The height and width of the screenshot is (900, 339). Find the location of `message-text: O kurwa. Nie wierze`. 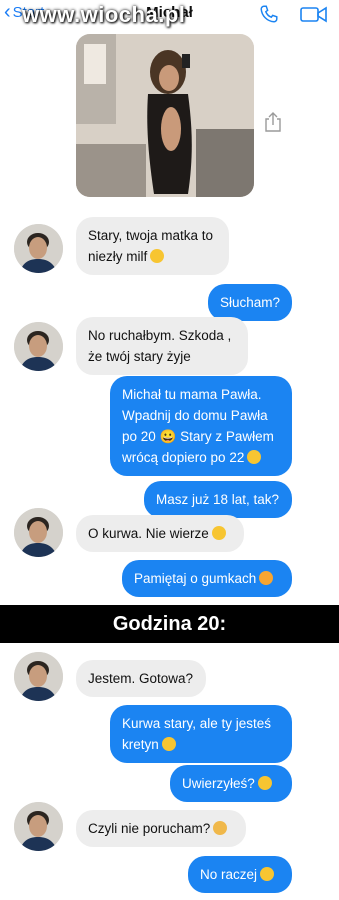

message-text: O kurwa. Nie wierze is located at coordinates (148, 533).